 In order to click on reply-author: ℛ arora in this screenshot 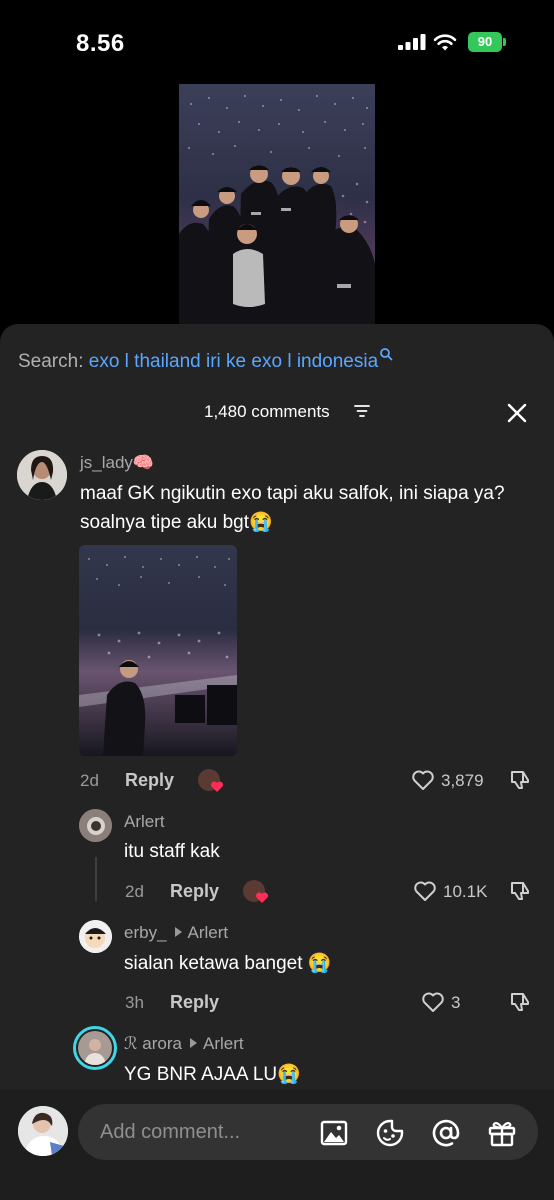, I will do `click(153, 1043)`.